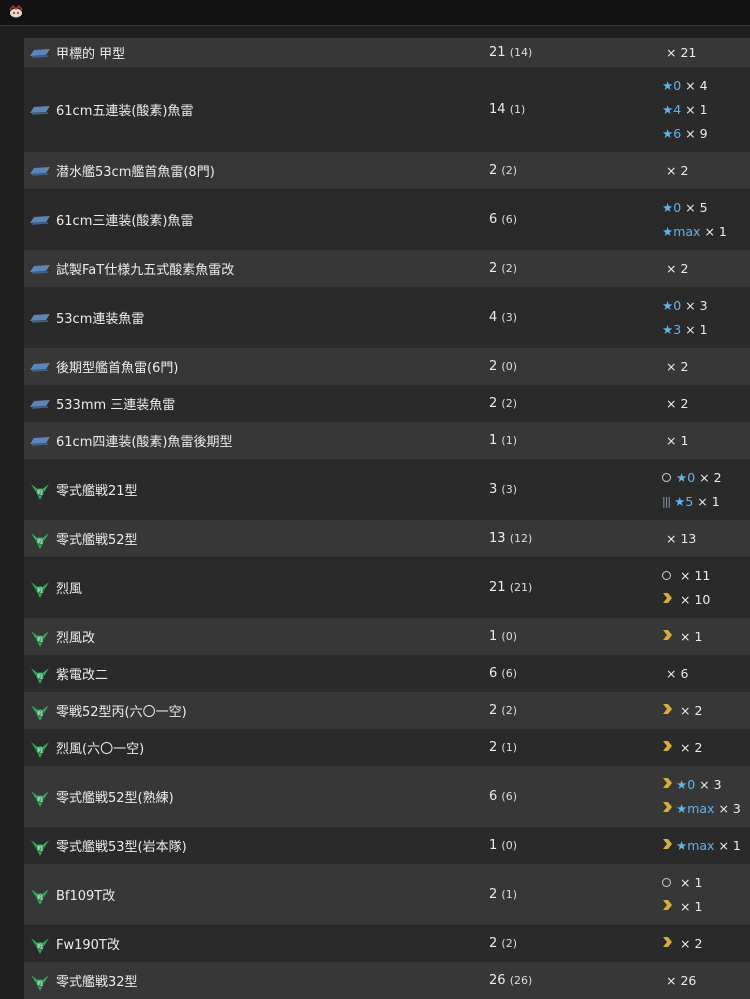 The height and width of the screenshot is (999, 750). Describe the element at coordinates (493, 219) in the screenshot. I see `count-total: 6` at that location.